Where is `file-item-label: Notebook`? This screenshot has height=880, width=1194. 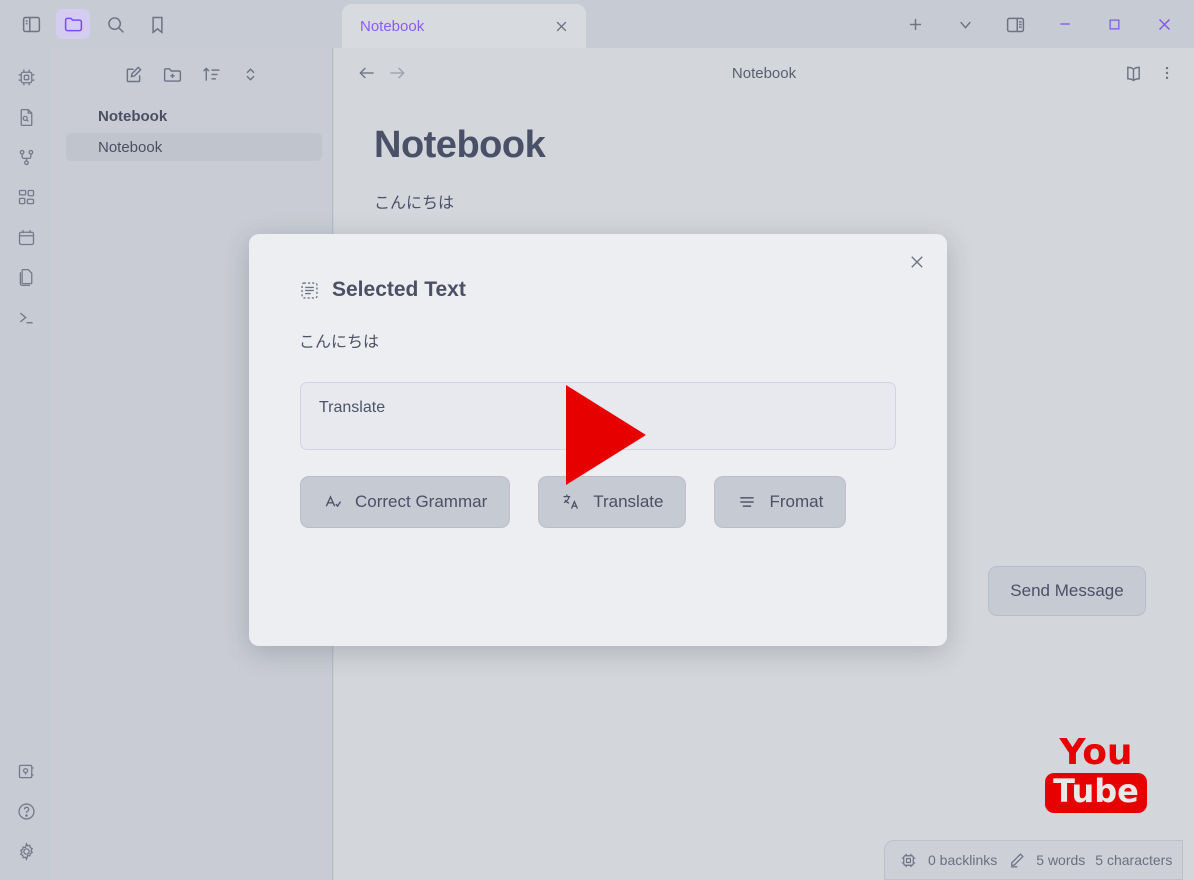
file-item-label: Notebook is located at coordinates (130, 147).